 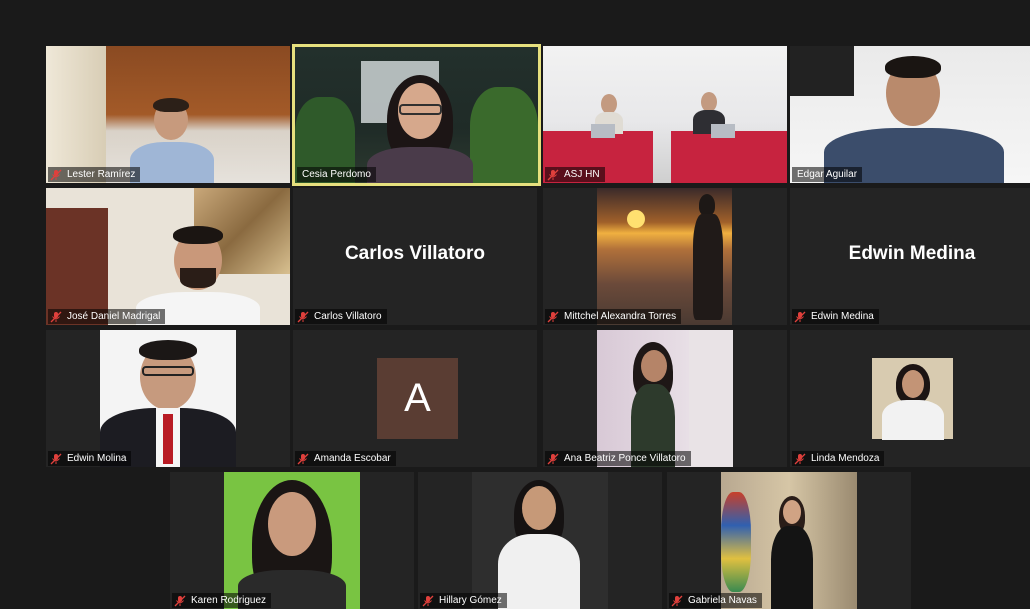 I want to click on participant-display-name: Edwin Medina, so click(x=912, y=253).